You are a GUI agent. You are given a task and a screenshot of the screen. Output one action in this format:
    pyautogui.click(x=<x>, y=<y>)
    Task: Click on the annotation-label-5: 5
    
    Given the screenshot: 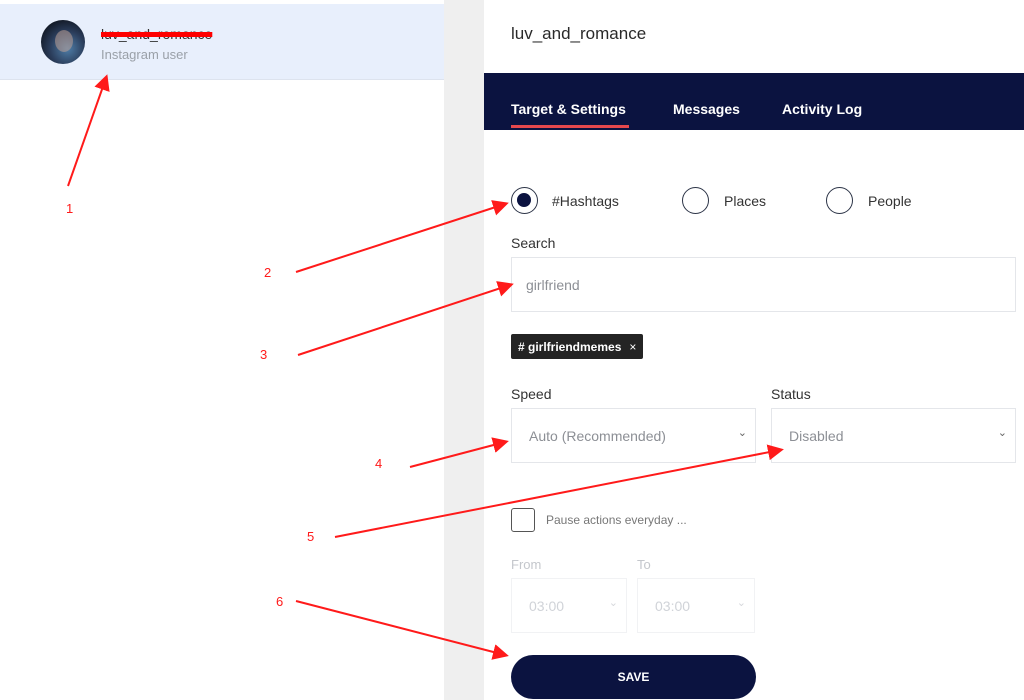 What is the action you would take?
    pyautogui.click(x=311, y=536)
    